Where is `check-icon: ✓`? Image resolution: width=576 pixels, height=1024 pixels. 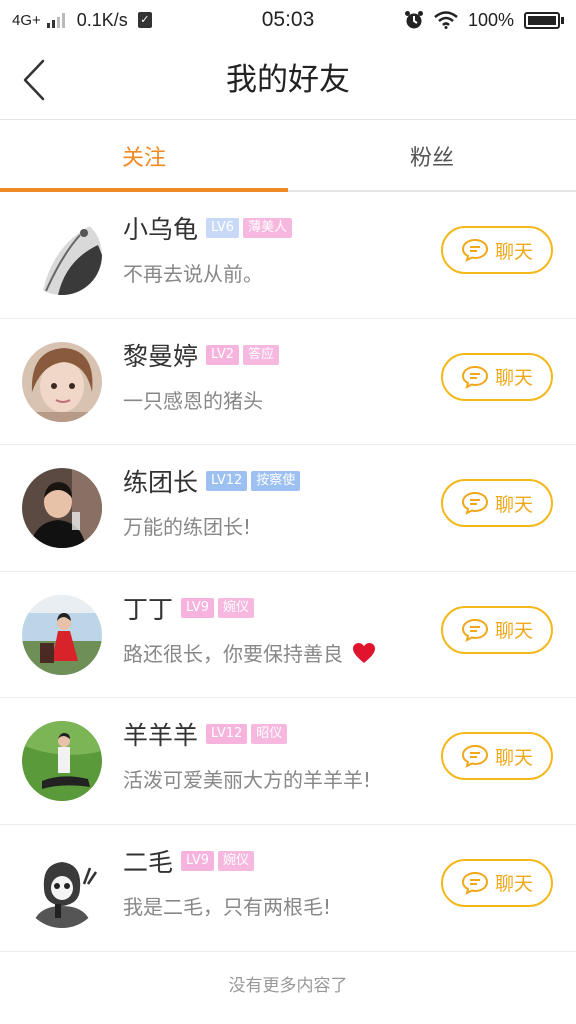 check-icon: ✓ is located at coordinates (144, 20).